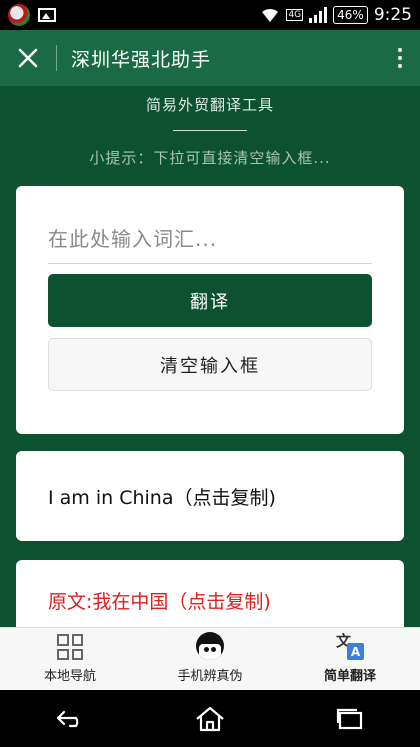 The image size is (420, 747). What do you see at coordinates (69, 676) in the screenshot?
I see `nav-item-label: 本地导航` at bounding box center [69, 676].